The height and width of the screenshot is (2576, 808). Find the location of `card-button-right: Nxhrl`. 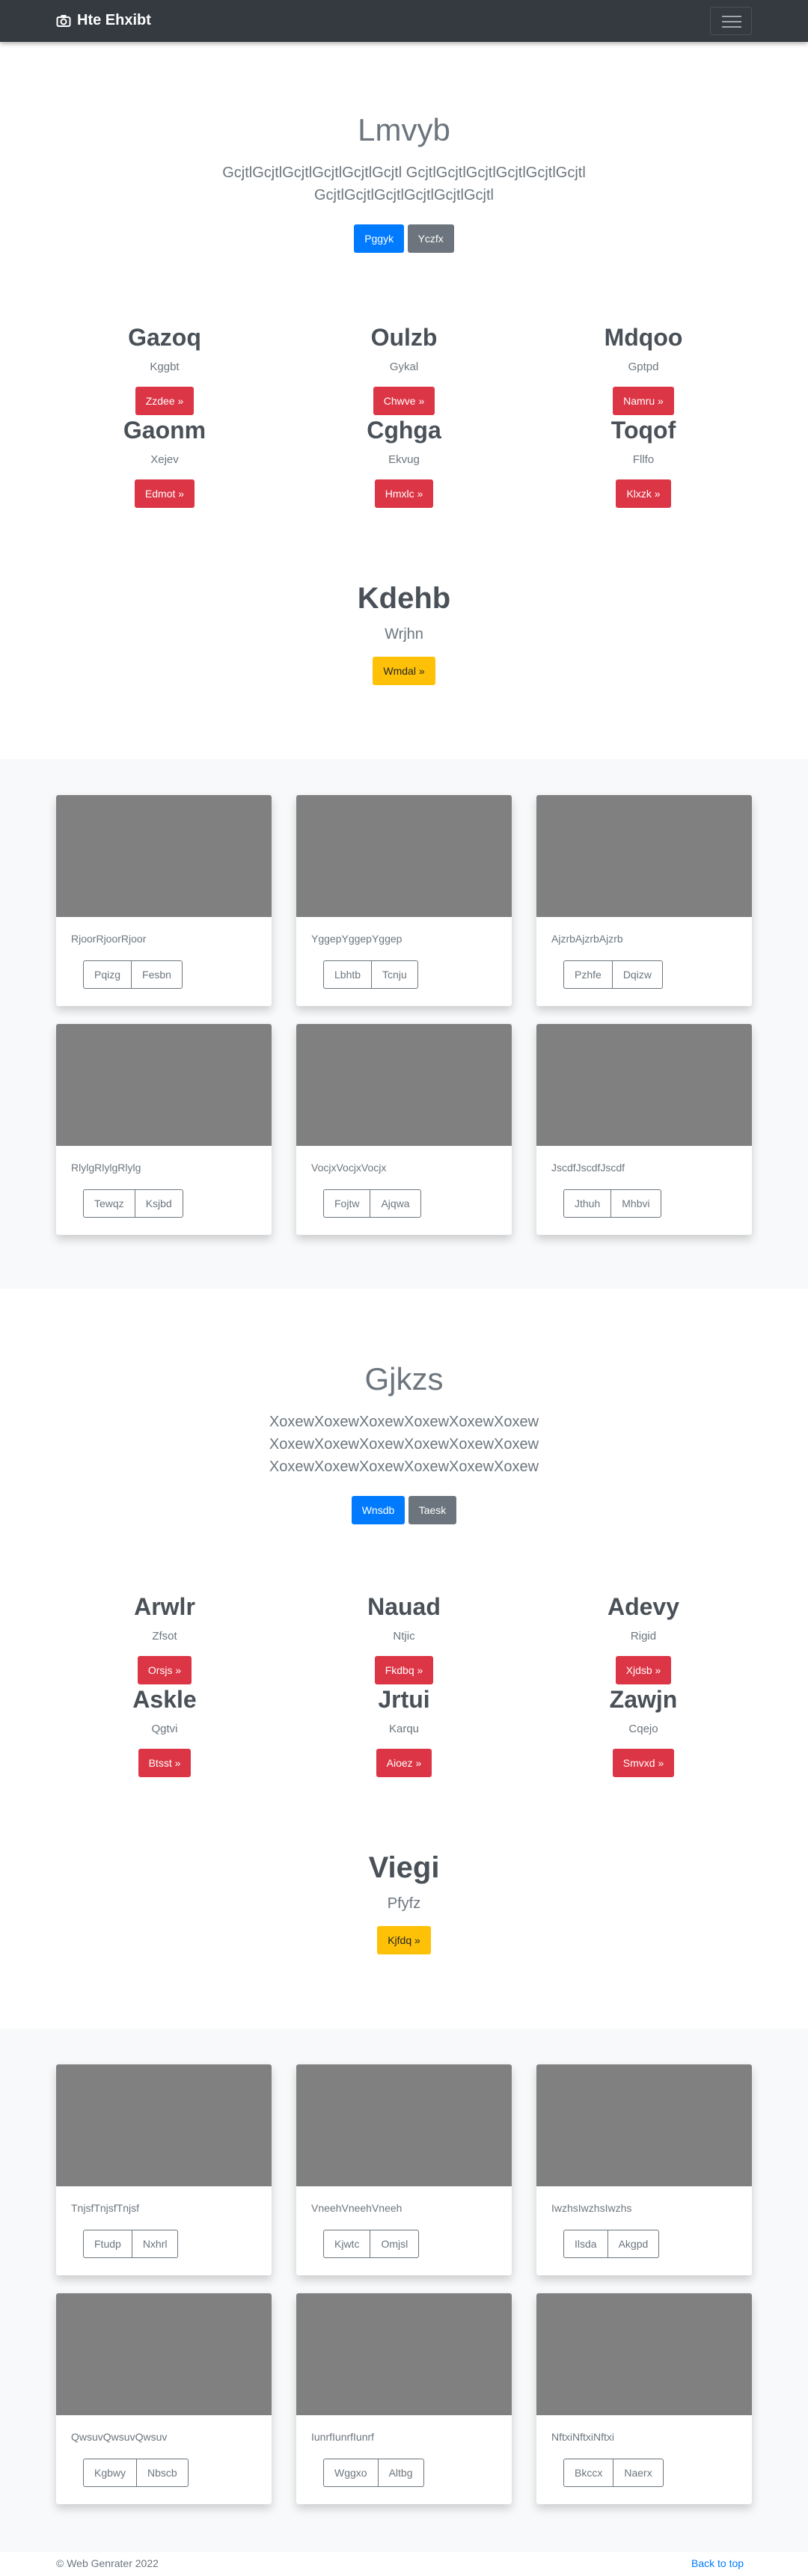

card-button-right: Nxhrl is located at coordinates (155, 2244).